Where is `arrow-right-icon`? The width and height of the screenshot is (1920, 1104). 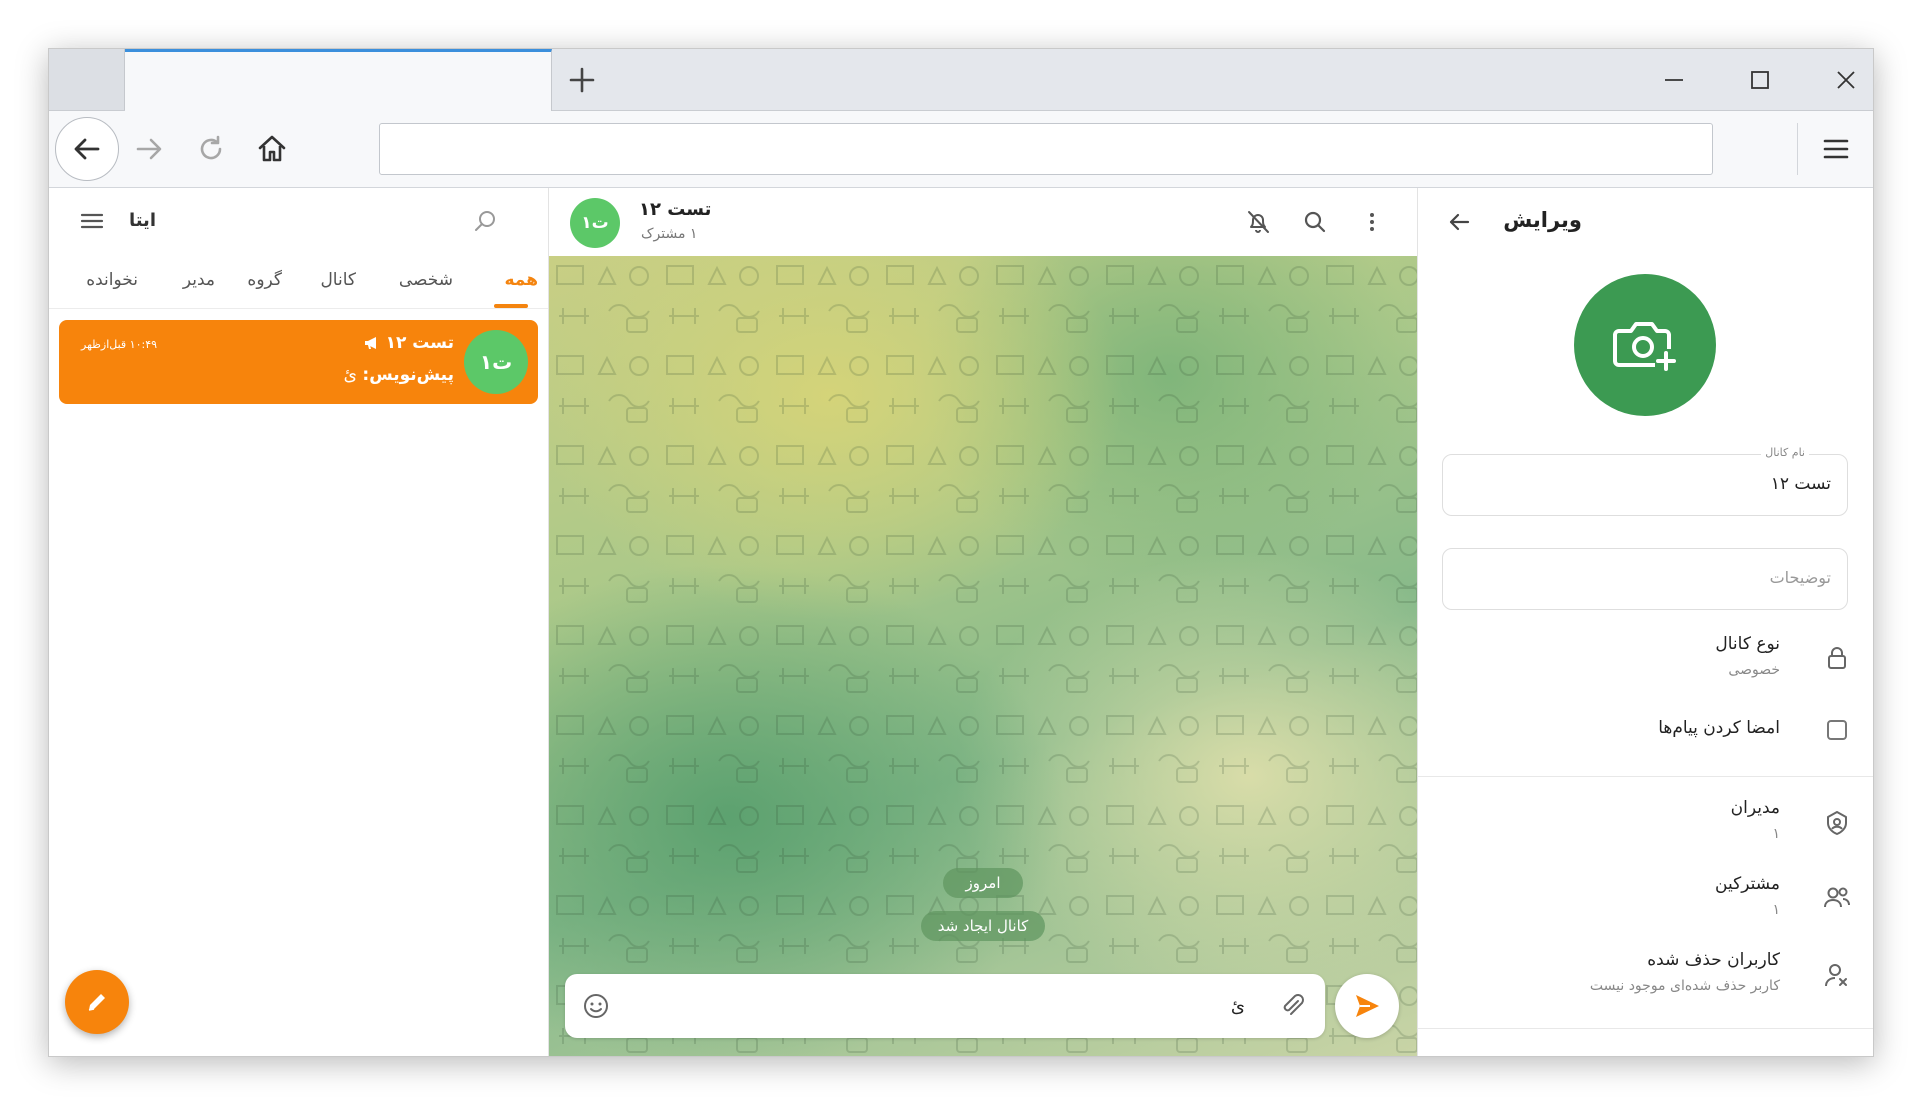 arrow-right-icon is located at coordinates (149, 149).